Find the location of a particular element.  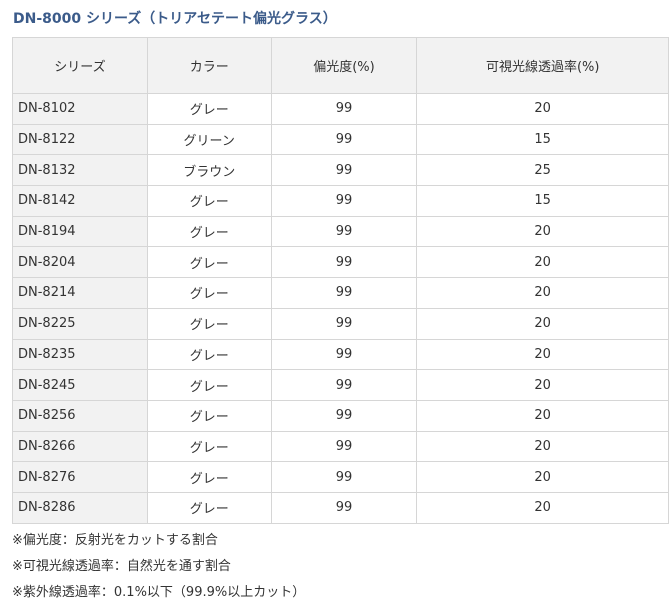

table-row: DN-8245 グレー 99 20 is located at coordinates (340, 385).